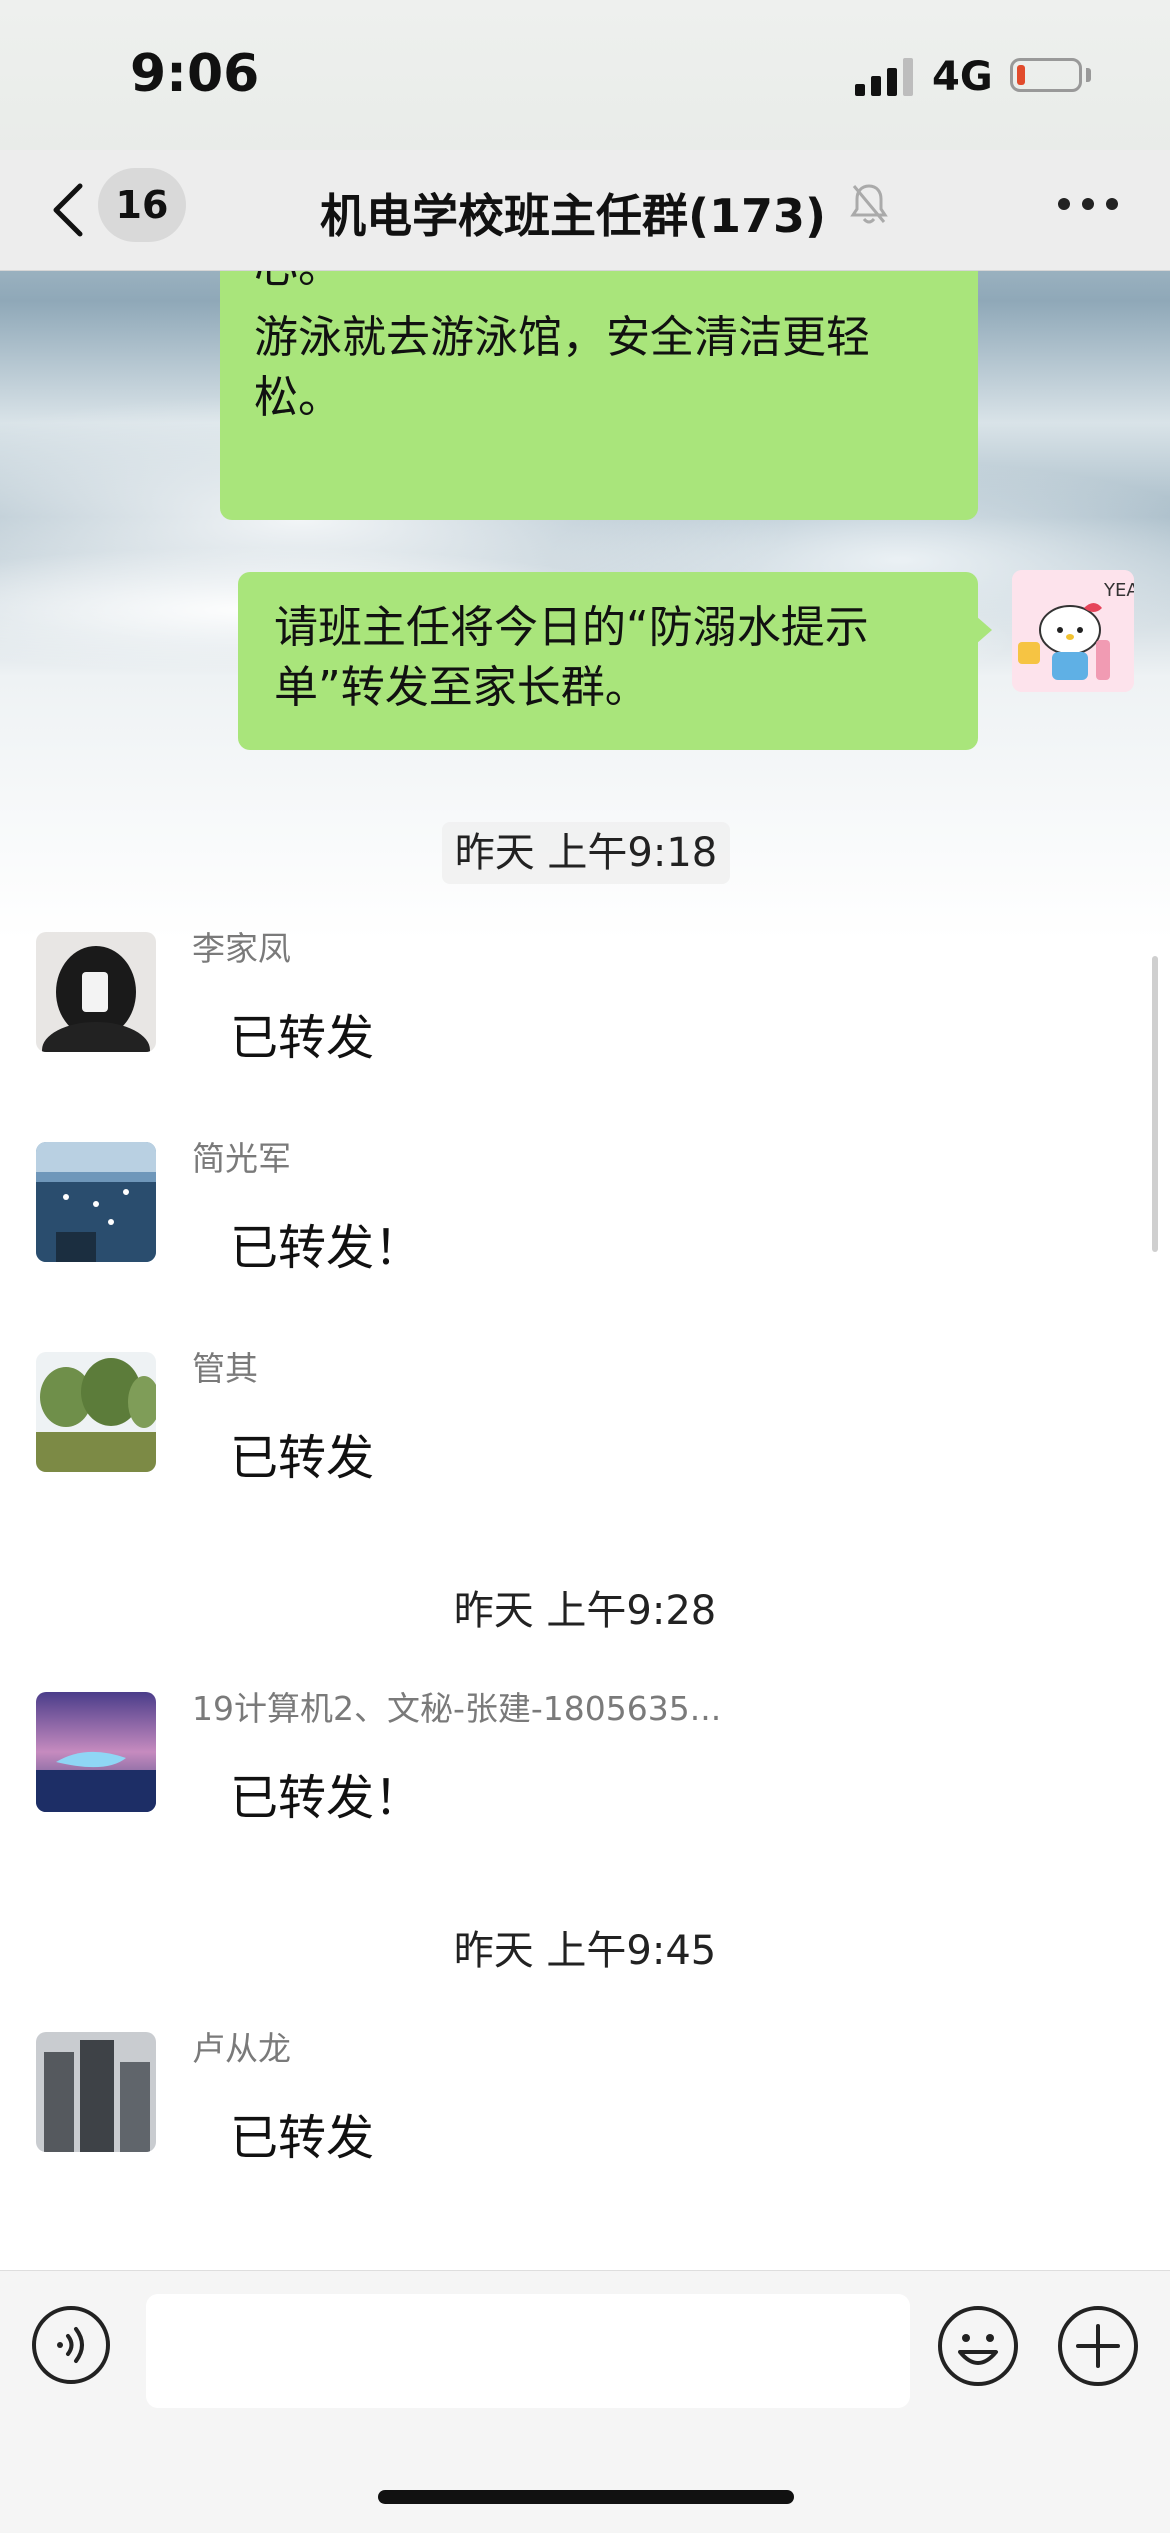 This screenshot has width=1170, height=2533. Describe the element at coordinates (241, 1158) in the screenshot. I see `sender-name: 简光军` at that location.